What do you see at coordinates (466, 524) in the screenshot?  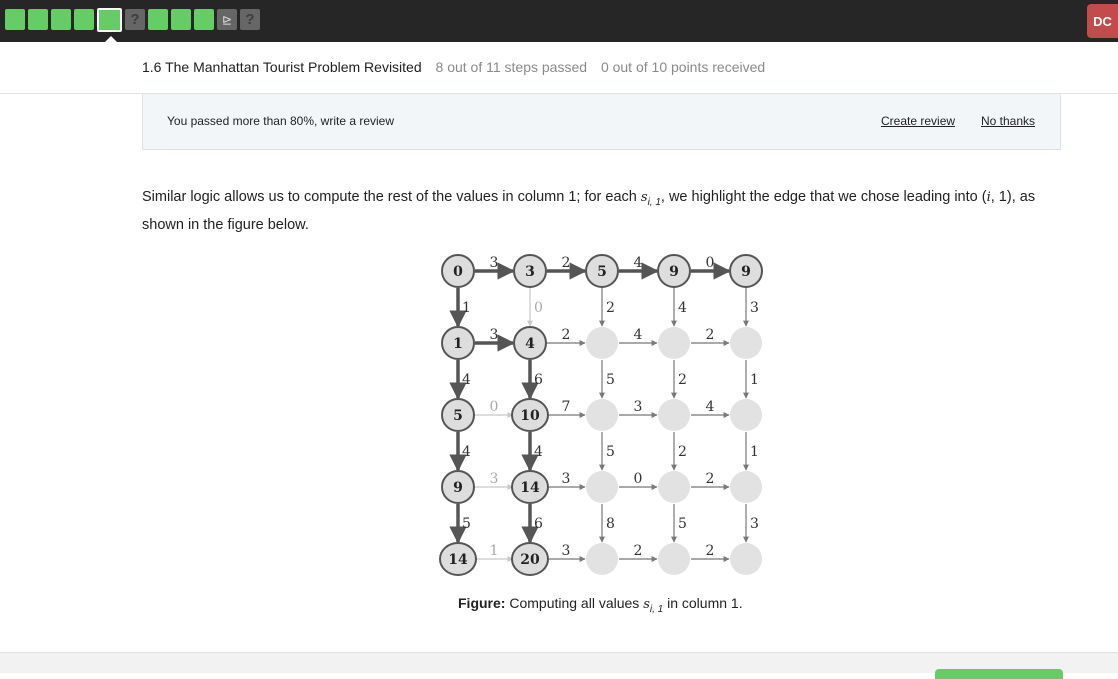 I see `edge-weight-down-3-0: 5` at bounding box center [466, 524].